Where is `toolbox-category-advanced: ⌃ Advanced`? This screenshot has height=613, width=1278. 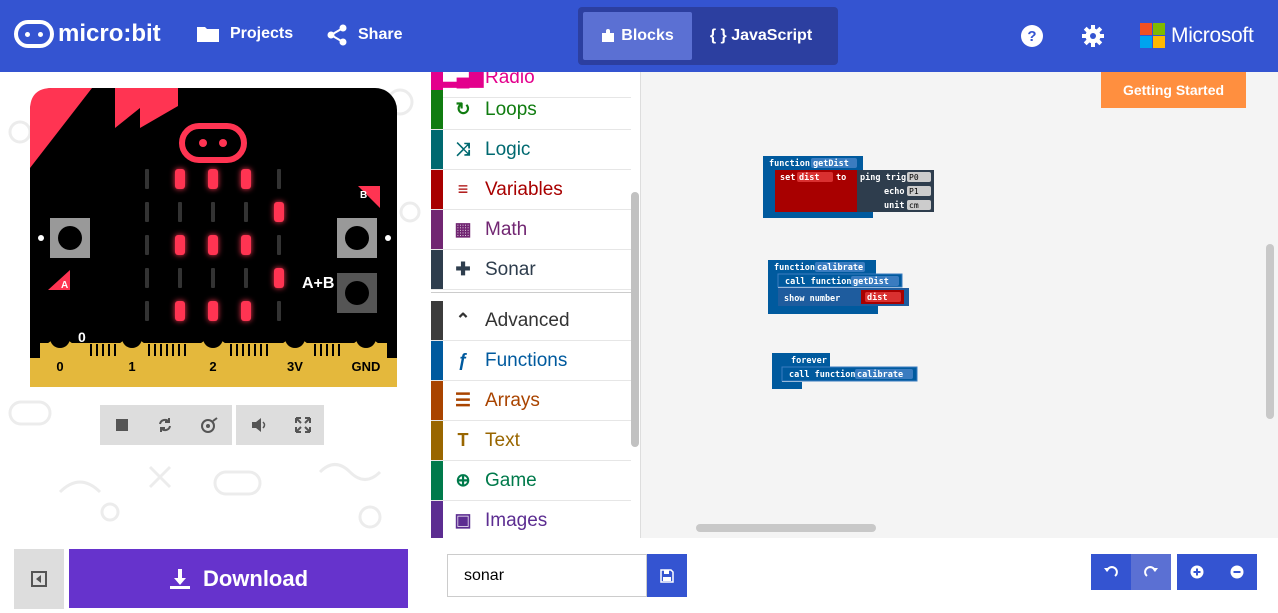
toolbox-category-advanced: ⌃ Advanced is located at coordinates (531, 321).